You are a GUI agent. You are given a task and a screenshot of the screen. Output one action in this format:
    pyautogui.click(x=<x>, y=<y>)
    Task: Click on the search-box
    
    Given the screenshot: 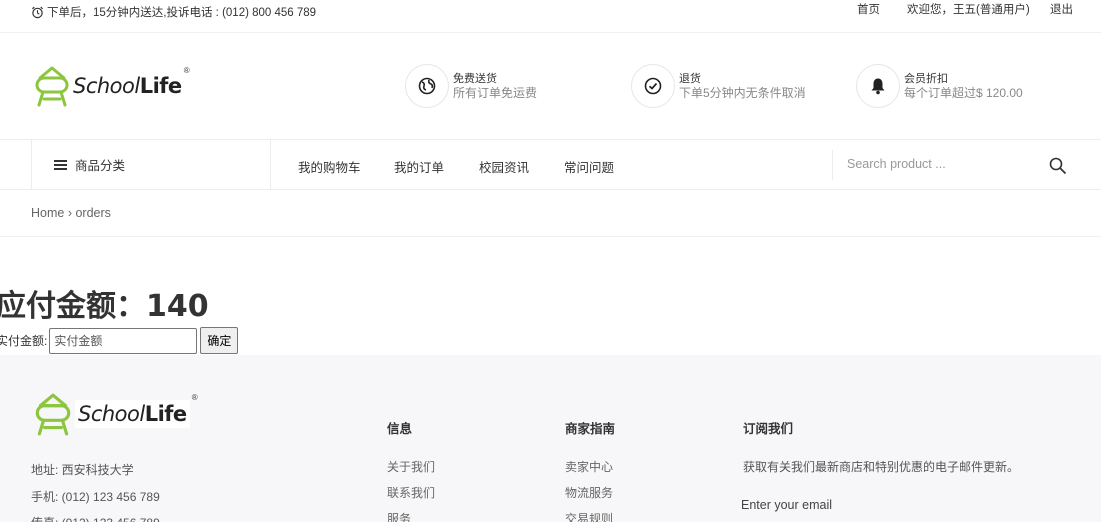 What is the action you would take?
    pyautogui.click(x=952, y=165)
    